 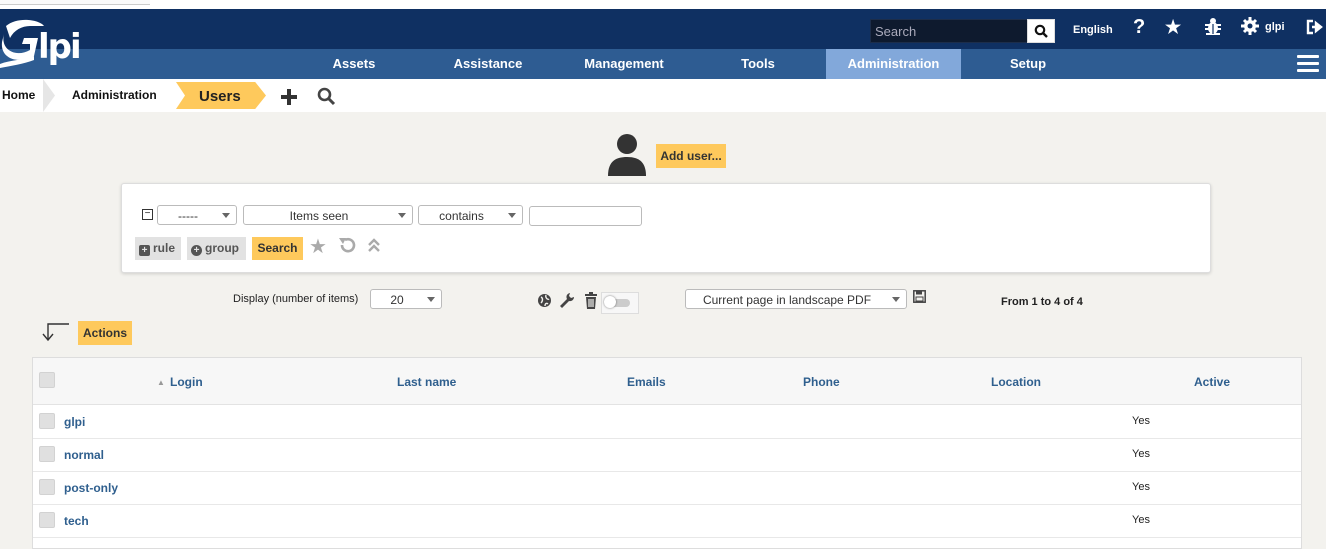 I want to click on breadcrumb-users: Users, so click(x=221, y=95).